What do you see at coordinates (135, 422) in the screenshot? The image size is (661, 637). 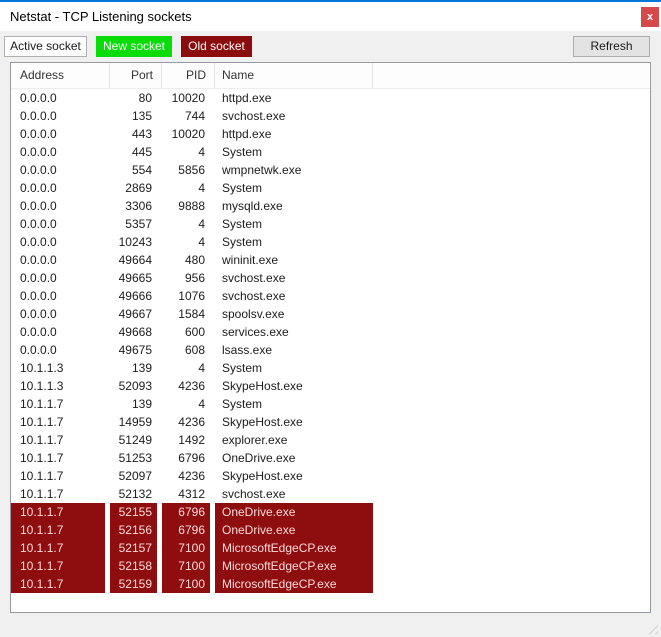 I see `cell-port: 14959` at bounding box center [135, 422].